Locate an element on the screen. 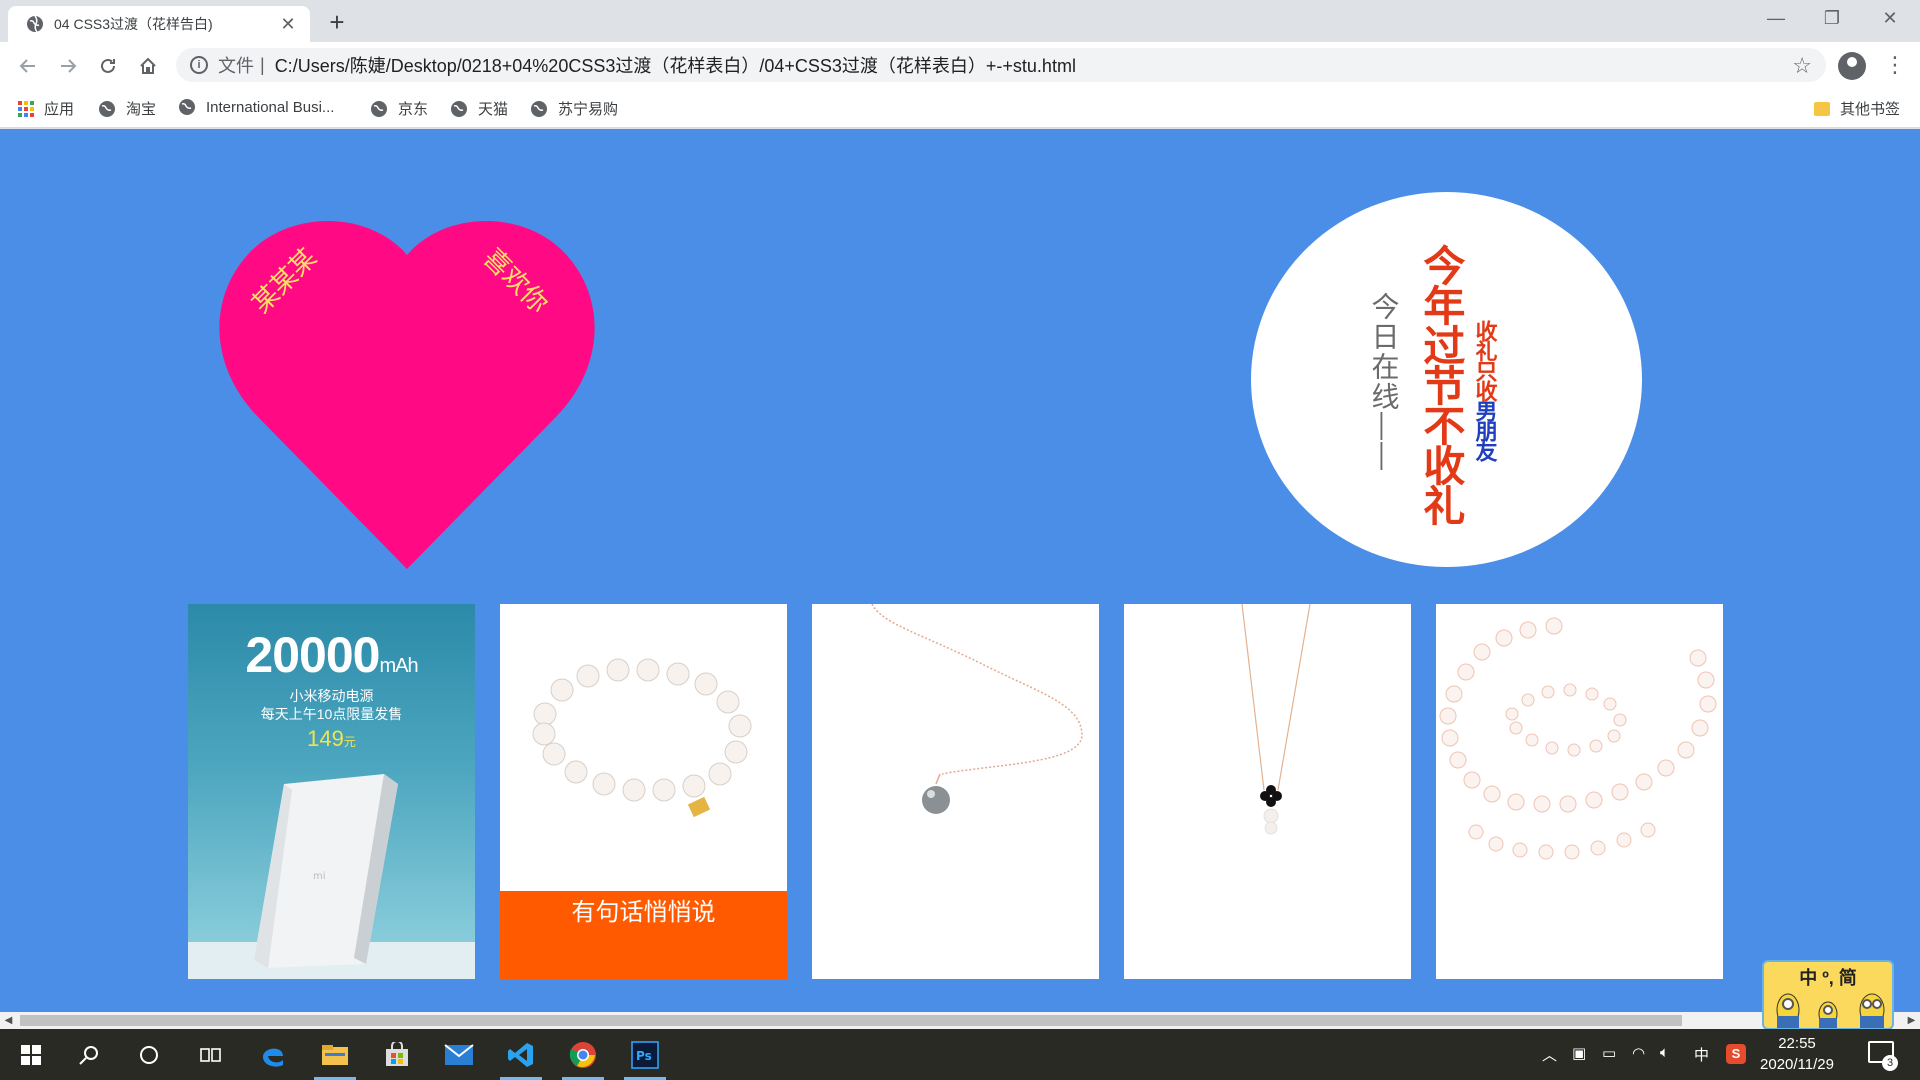 This screenshot has width=1920, height=1080. red-column-text: 今年过节不收礼 is located at coordinates (1441, 384).